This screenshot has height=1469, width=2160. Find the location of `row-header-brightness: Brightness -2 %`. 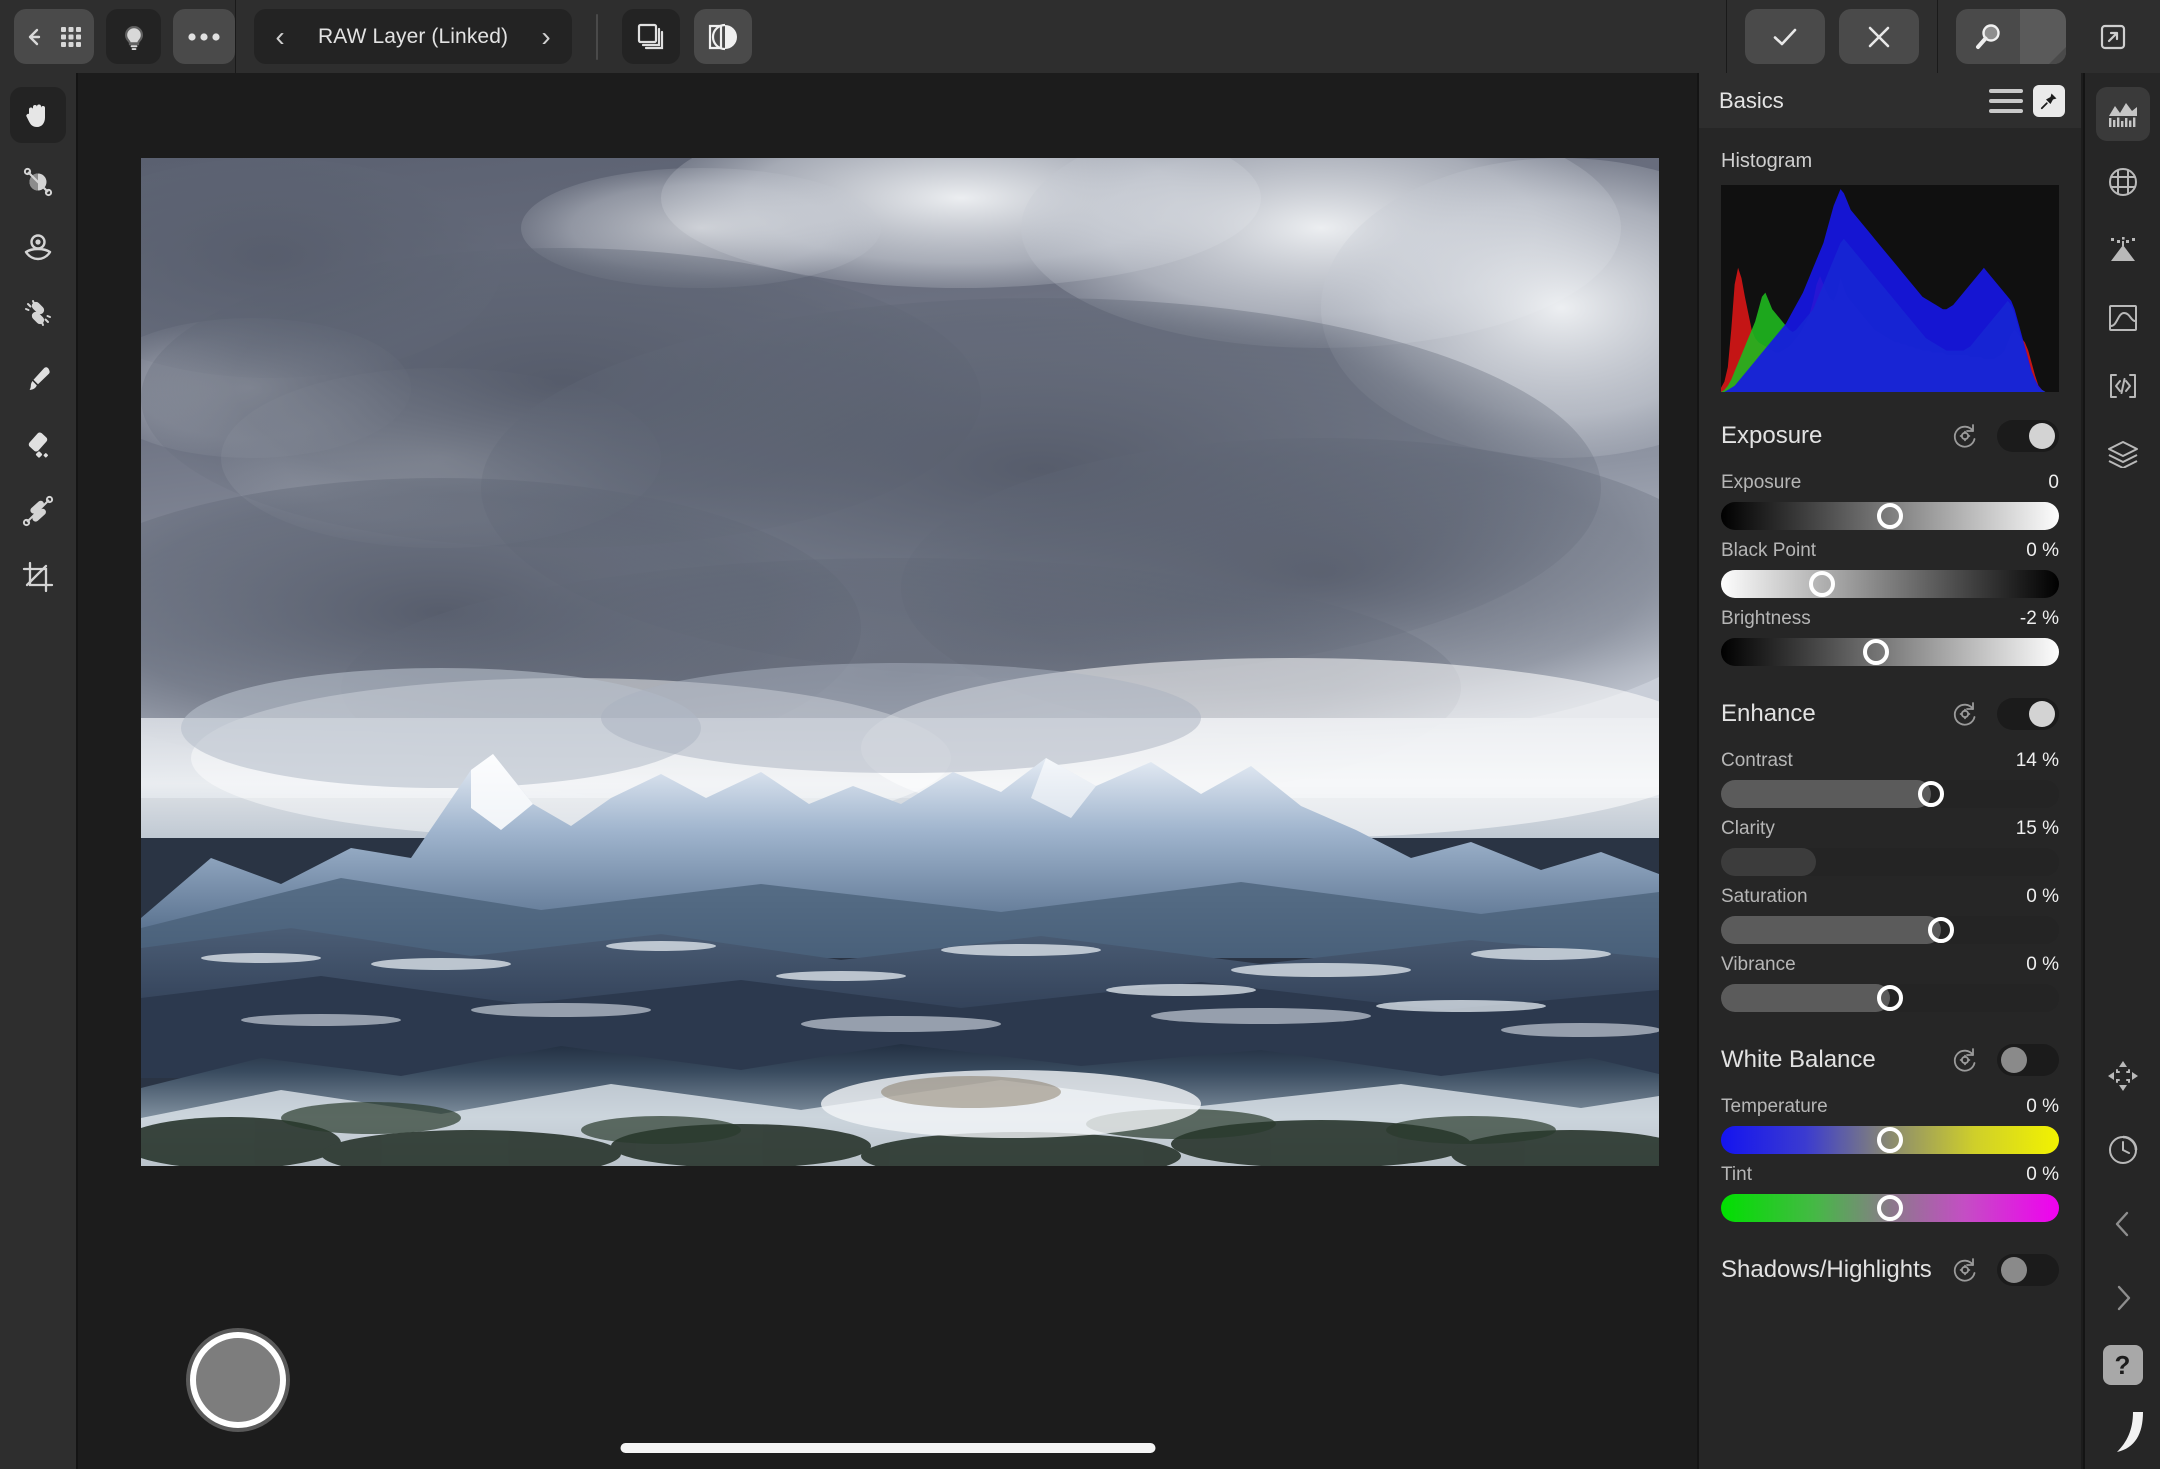

row-header-brightness: Brightness -2 % is located at coordinates (1890, 623).